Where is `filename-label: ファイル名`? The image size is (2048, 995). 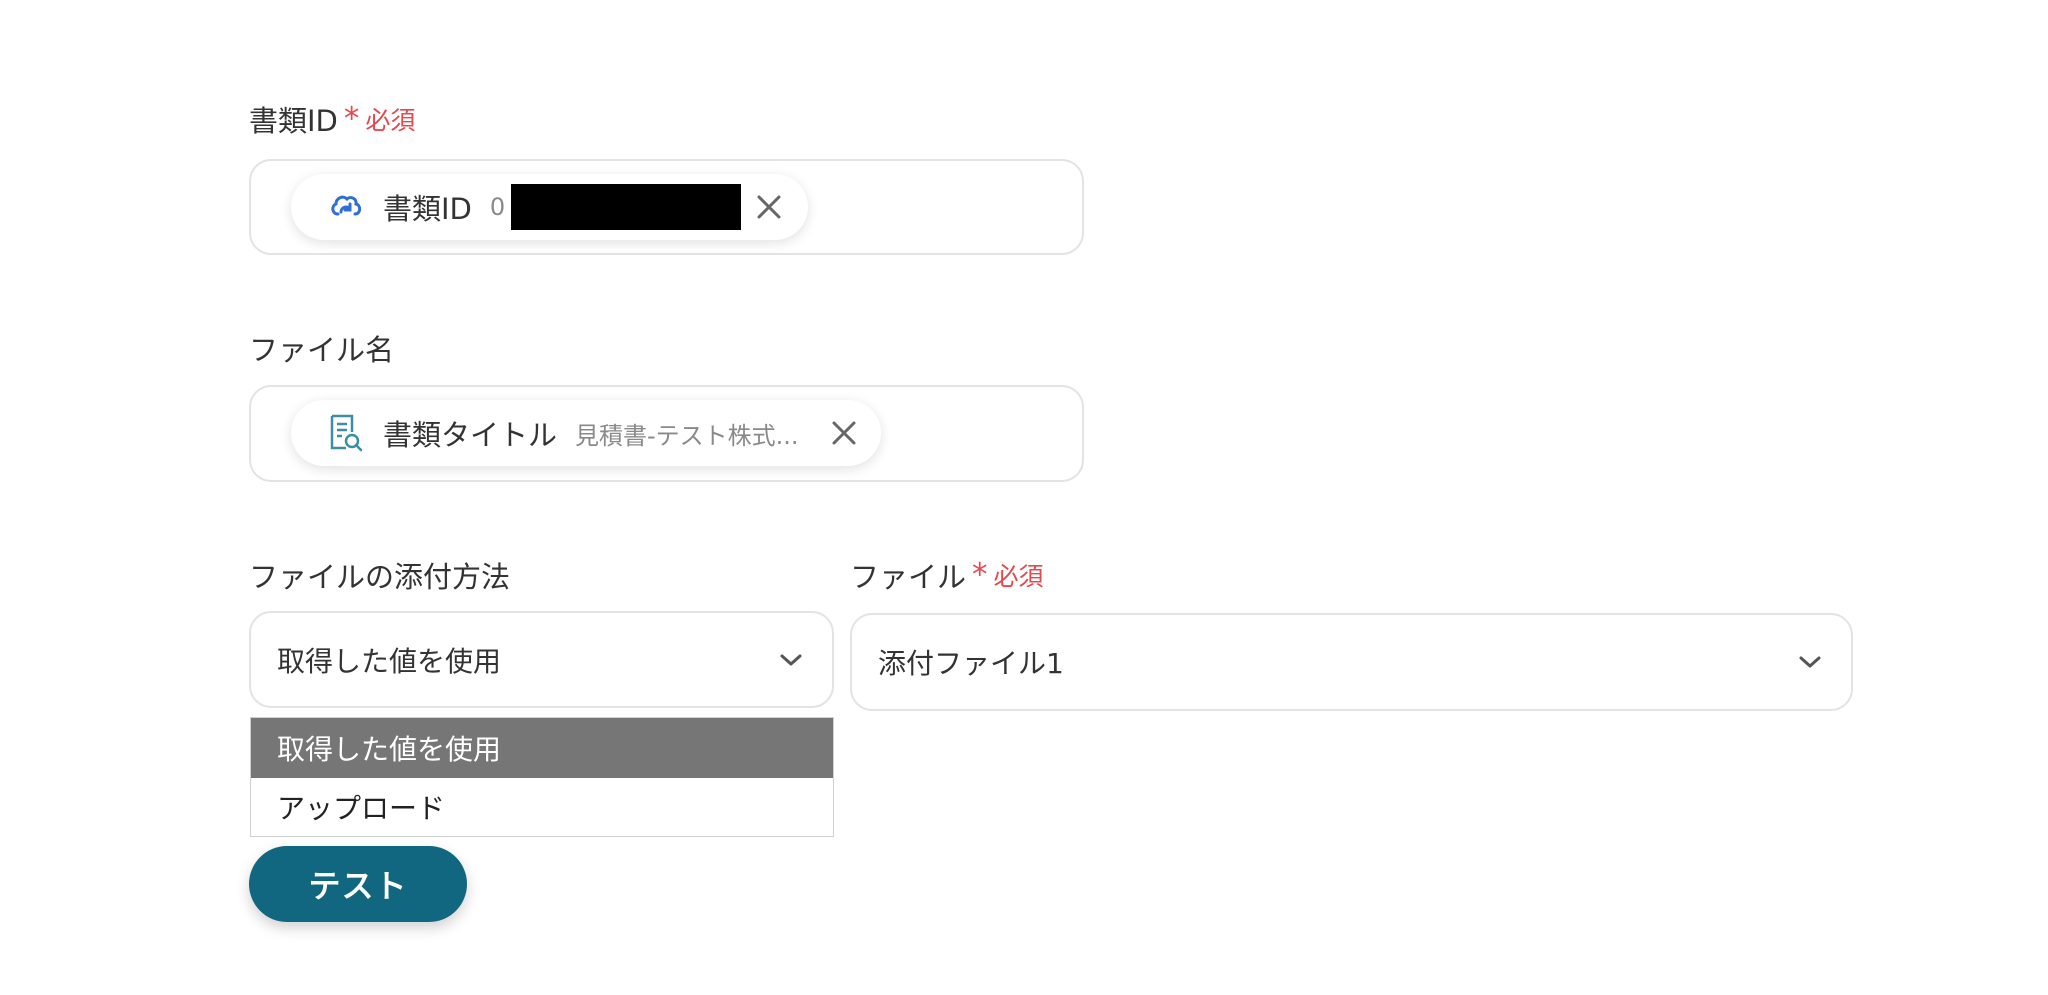
filename-label: ファイル名 is located at coordinates (322, 350).